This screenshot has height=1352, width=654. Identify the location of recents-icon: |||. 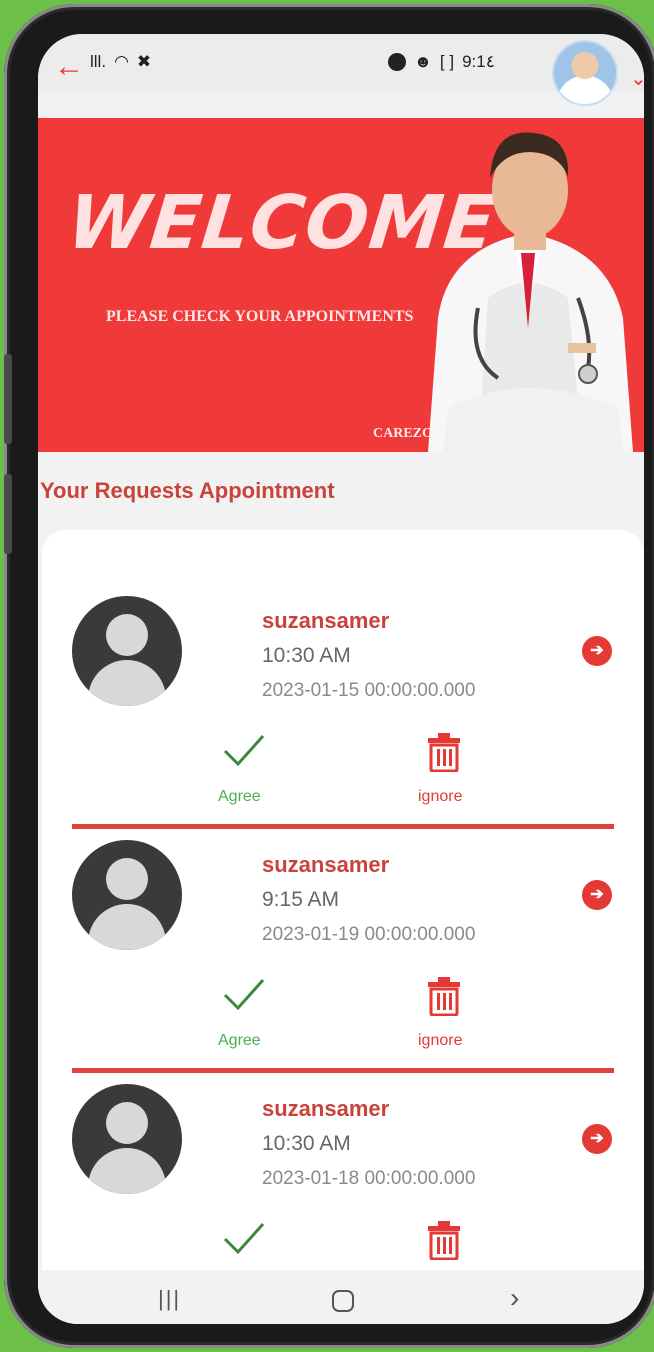
(169, 1299).